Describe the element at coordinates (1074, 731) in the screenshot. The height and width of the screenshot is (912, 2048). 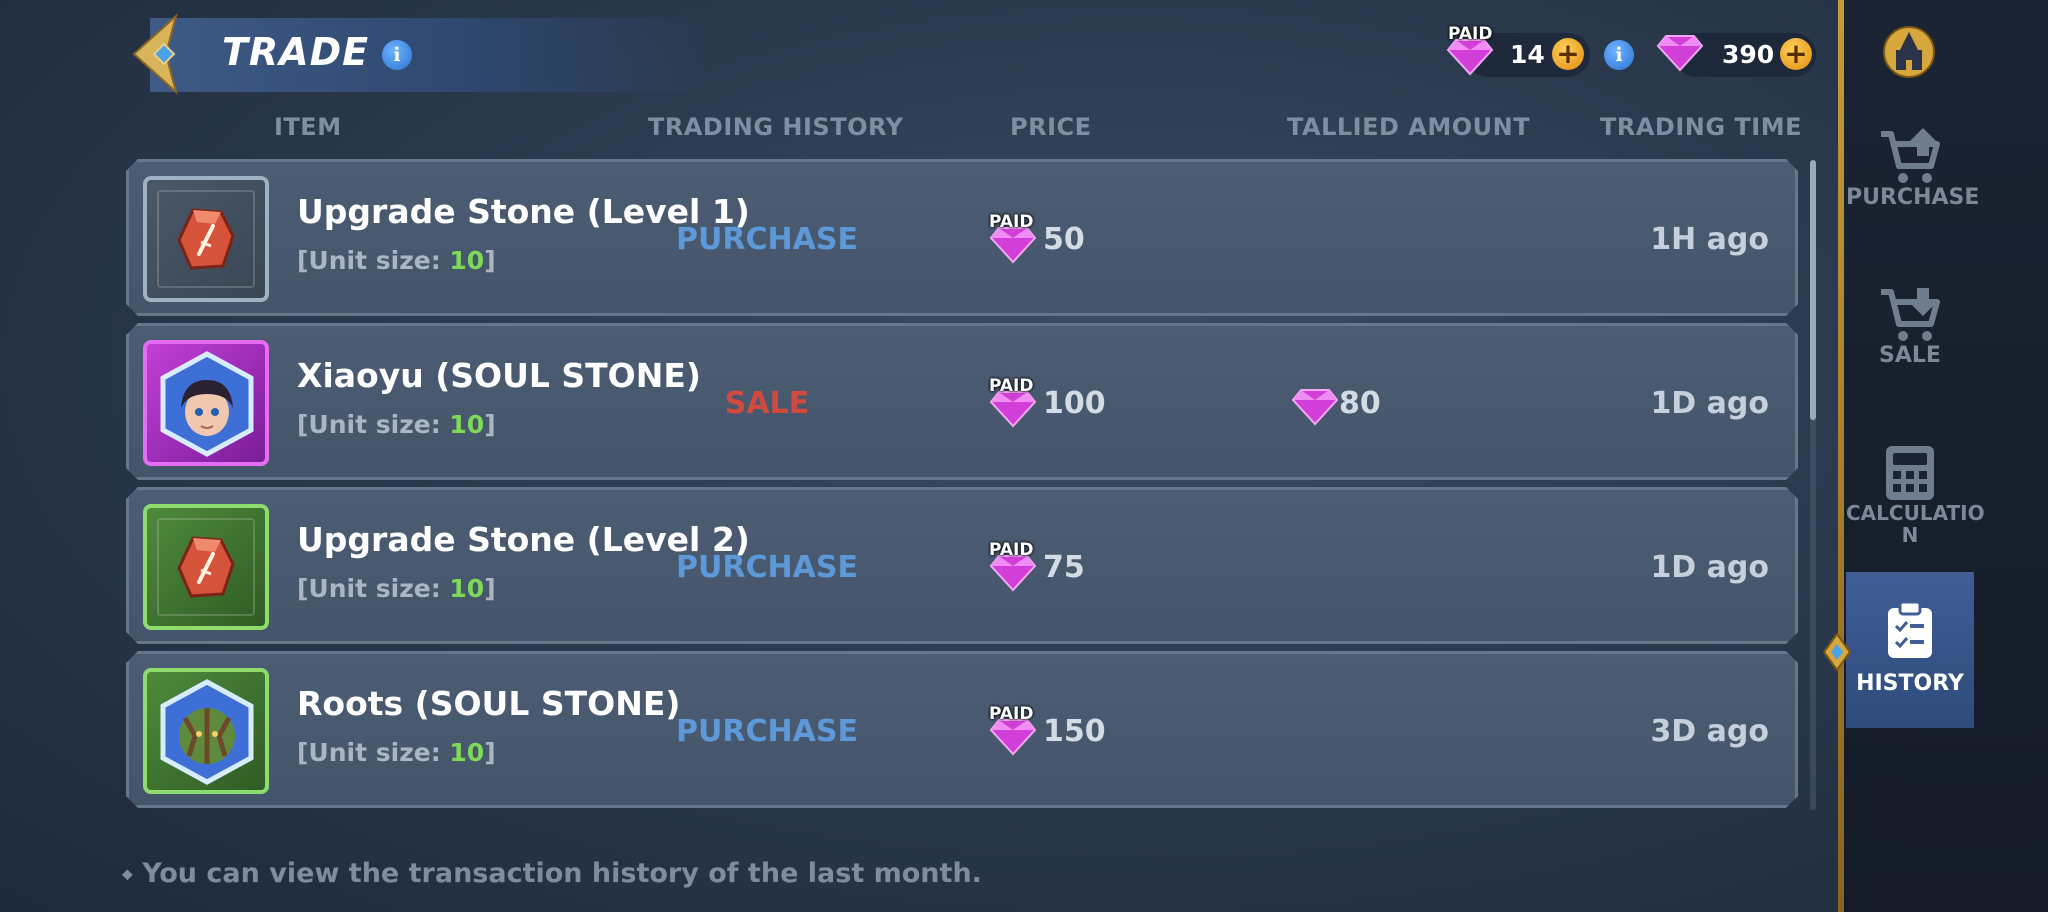
I see `price-value: 150` at that location.